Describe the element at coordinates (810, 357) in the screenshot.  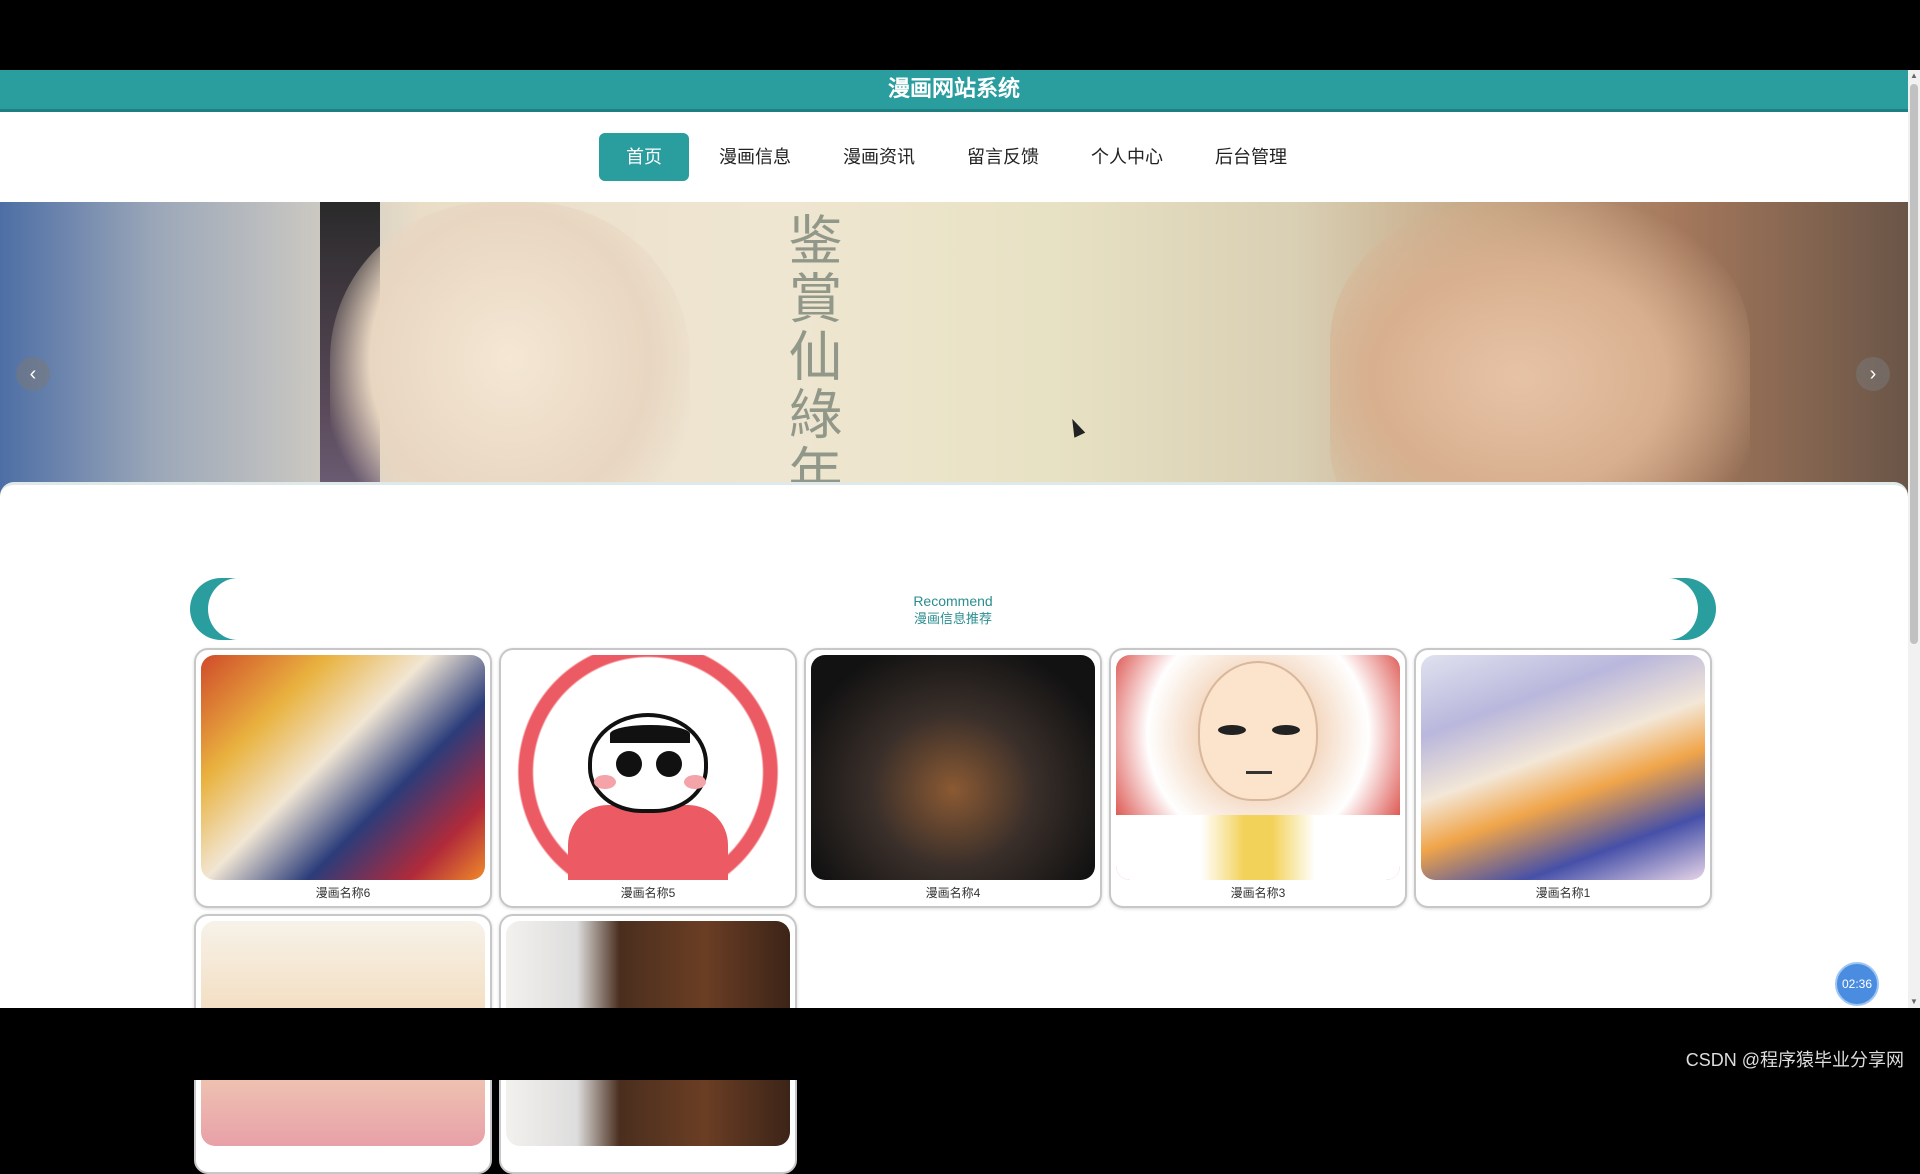
I see `banner-calligraphy: 鉴賞仙綠年` at that location.